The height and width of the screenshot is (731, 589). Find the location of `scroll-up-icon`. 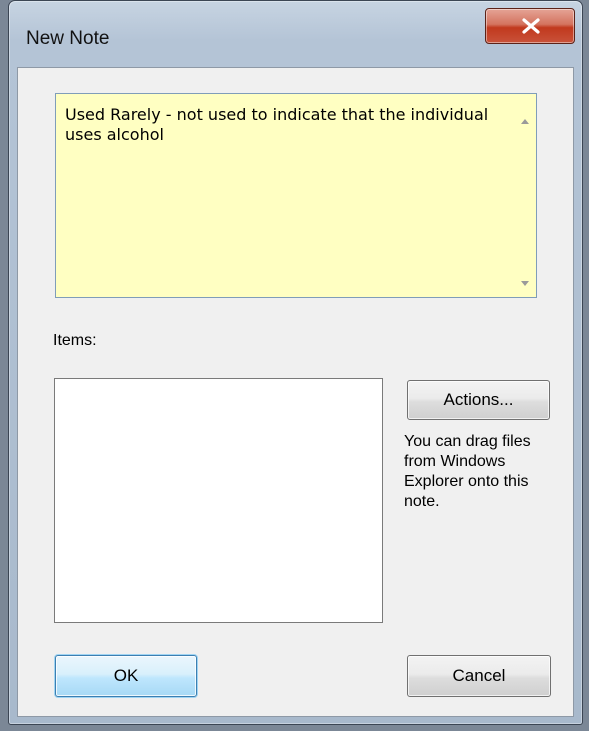

scroll-up-icon is located at coordinates (525, 121).